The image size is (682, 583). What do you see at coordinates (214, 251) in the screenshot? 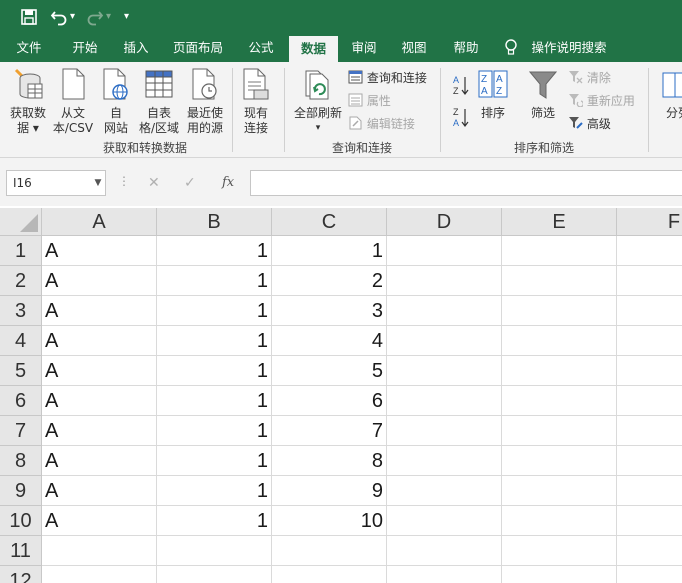
I see `cell-b1: 1` at bounding box center [214, 251].